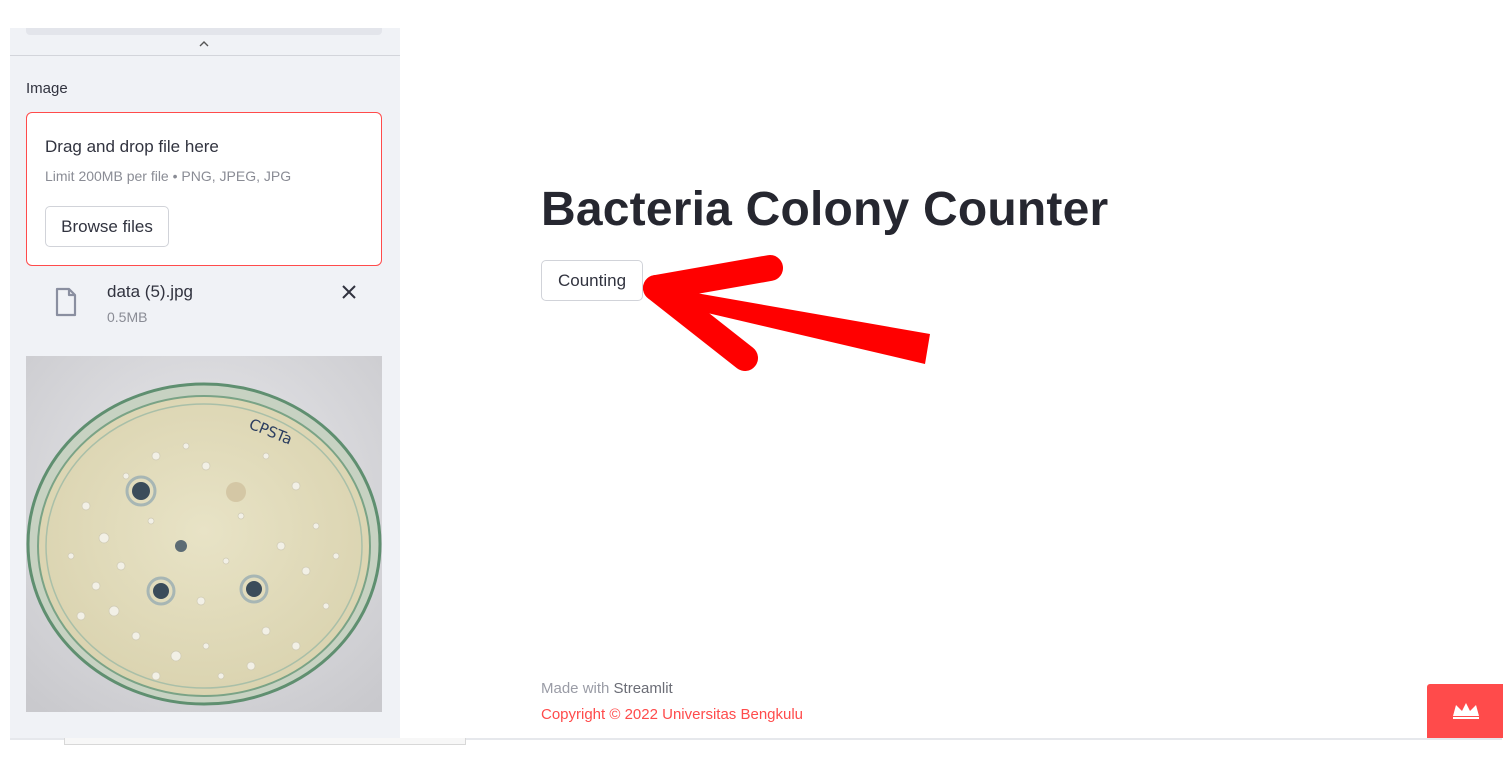  Describe the element at coordinates (592, 280) in the screenshot. I see `counting-button: Counting` at that location.